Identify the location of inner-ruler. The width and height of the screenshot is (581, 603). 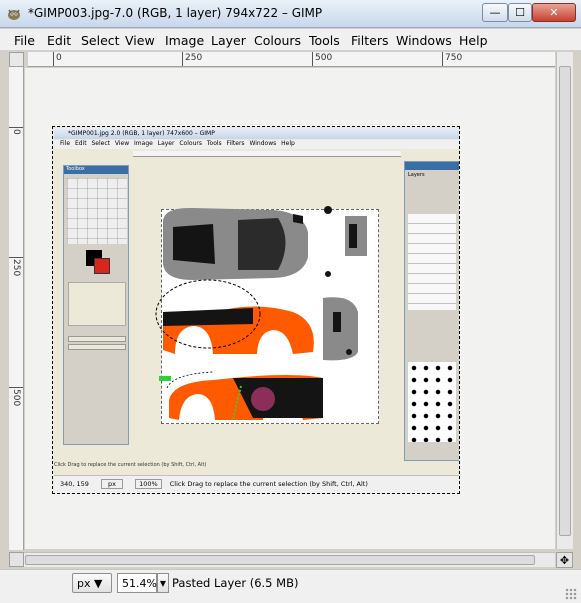
(267, 154).